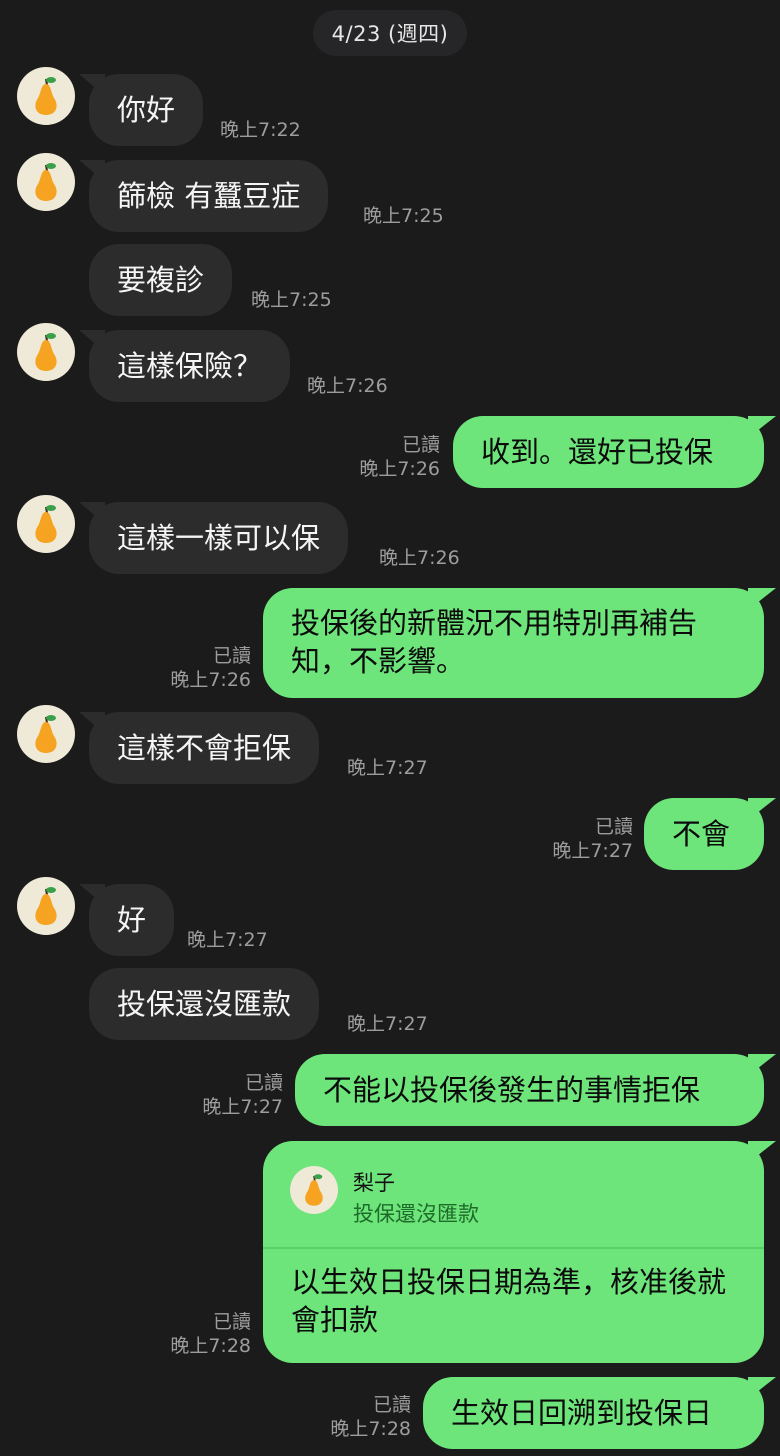 The width and height of the screenshot is (780, 1456). I want to click on message-bubble: 不能以投保後發生的事情拒保, so click(535, 1090).